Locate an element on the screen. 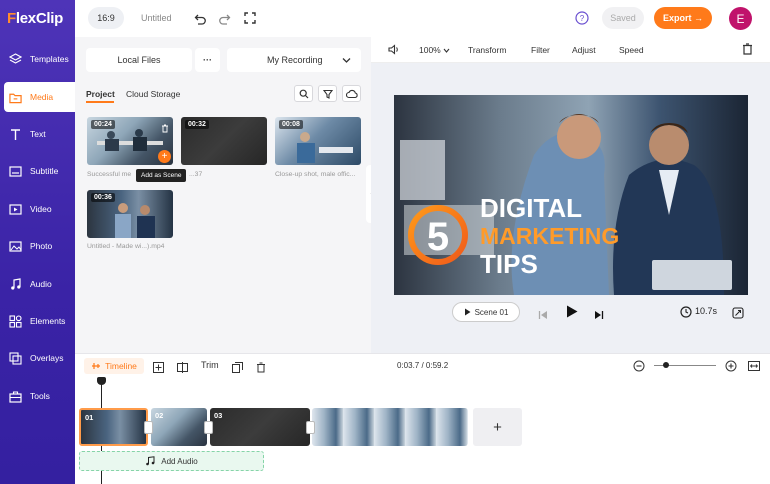  sidebar-item-video: Video is located at coordinates (37, 209).